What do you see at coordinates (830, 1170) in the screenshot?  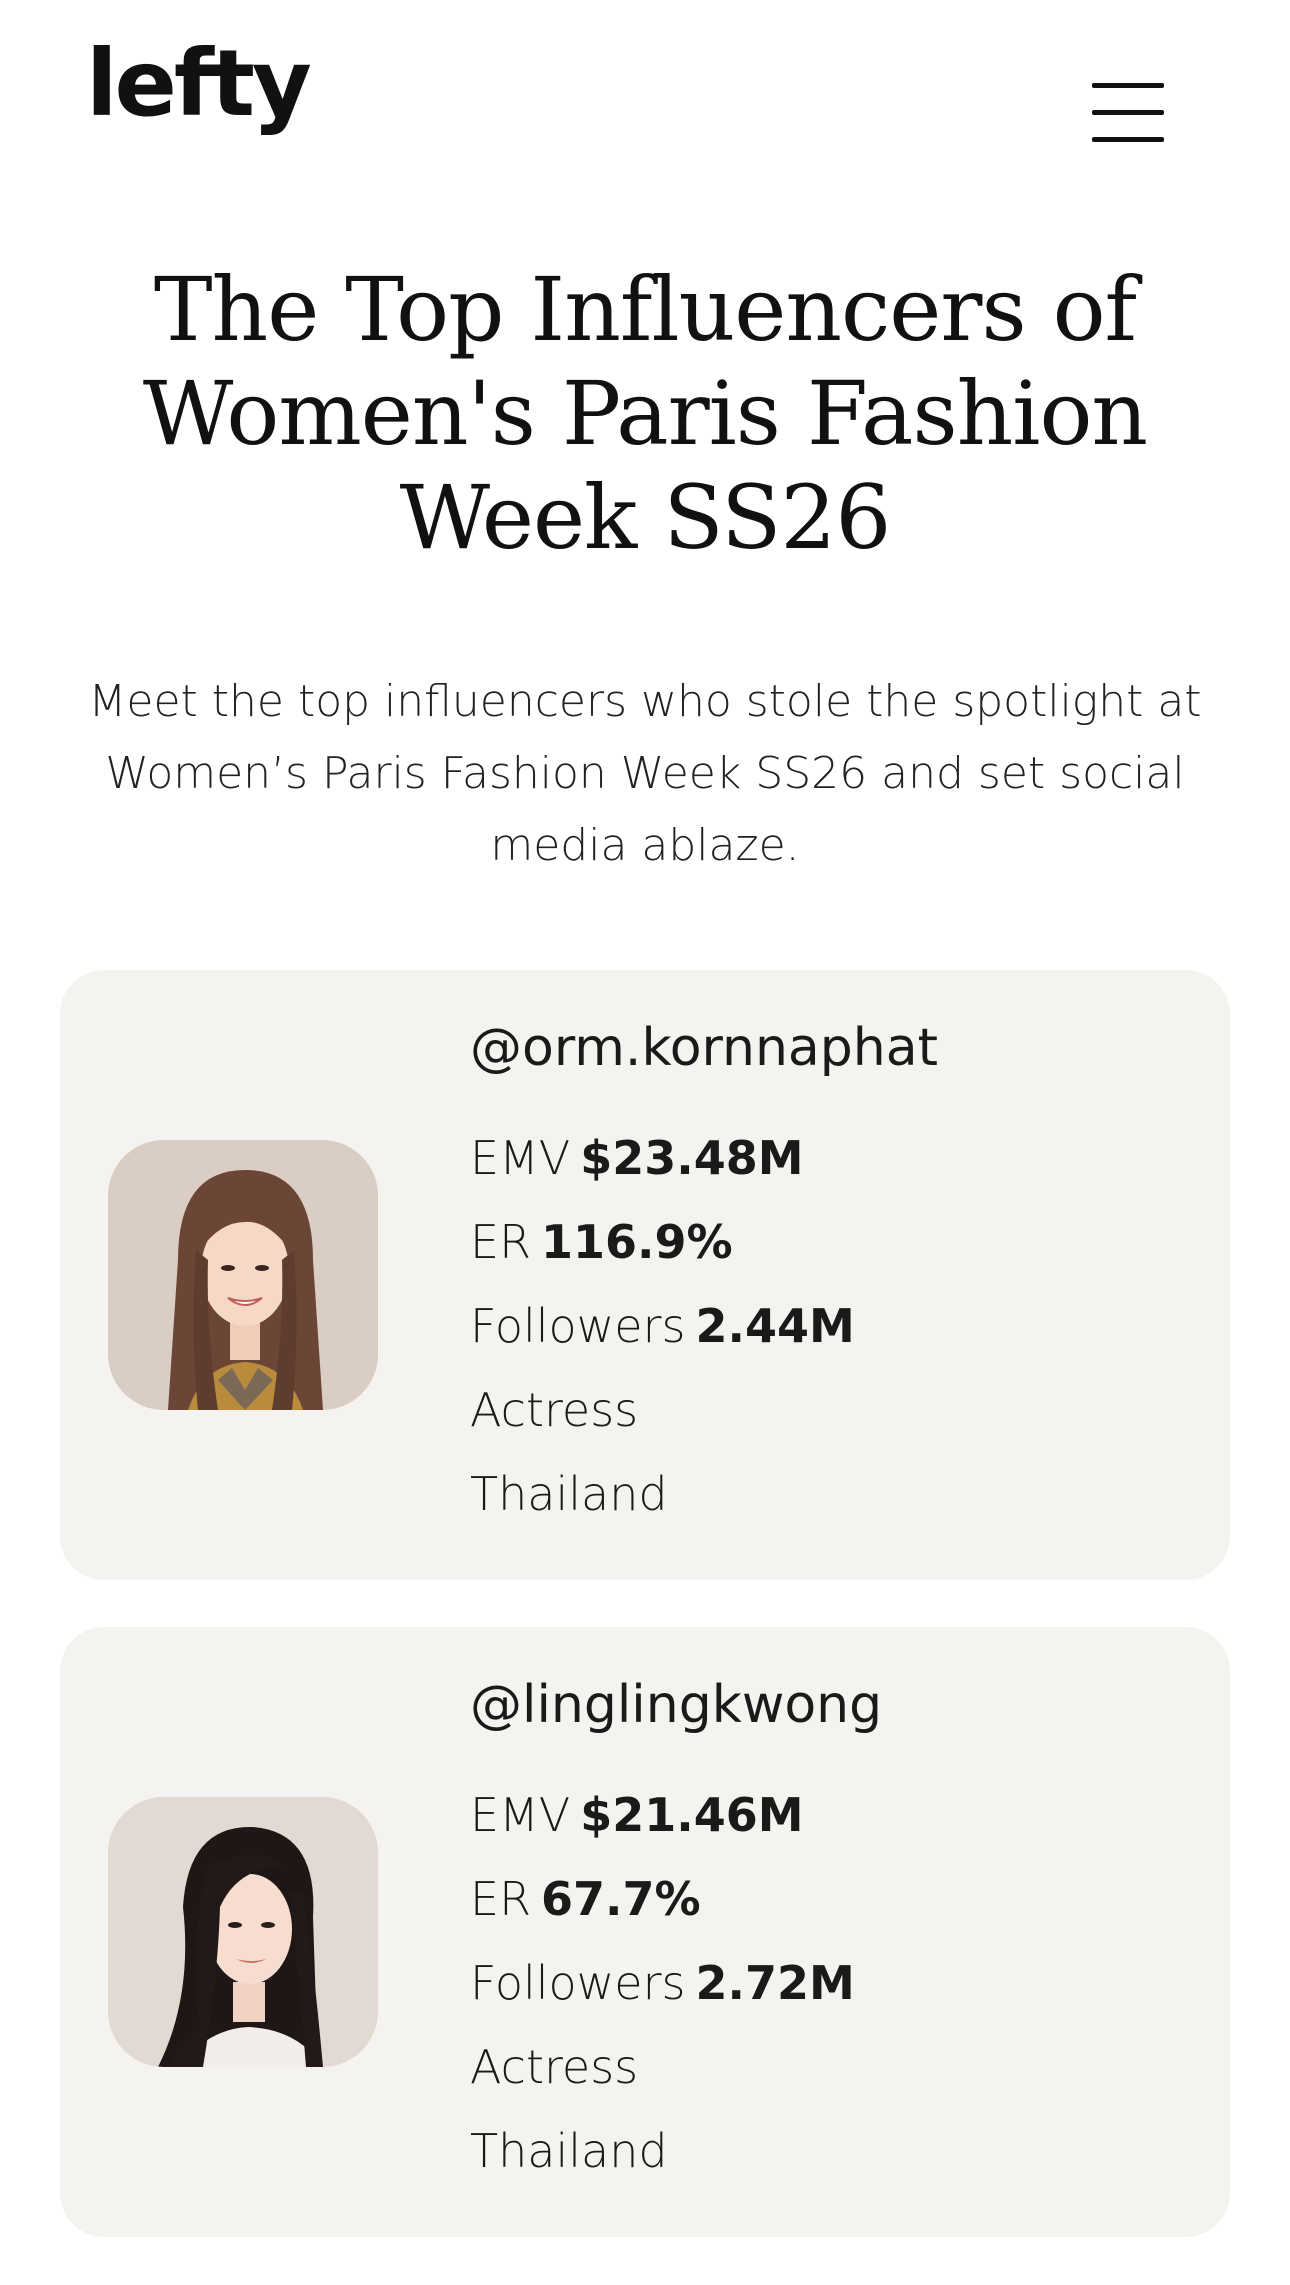 I see `emv-row: EMV $23.48M` at bounding box center [830, 1170].